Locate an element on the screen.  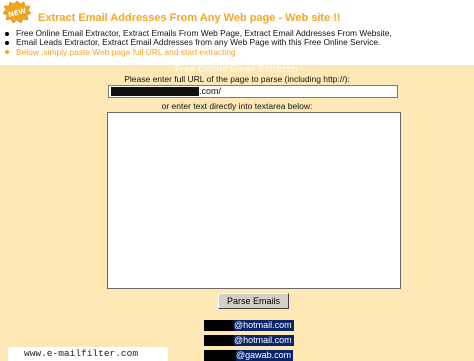
new-badge-icon: NEW is located at coordinates (17, 12).